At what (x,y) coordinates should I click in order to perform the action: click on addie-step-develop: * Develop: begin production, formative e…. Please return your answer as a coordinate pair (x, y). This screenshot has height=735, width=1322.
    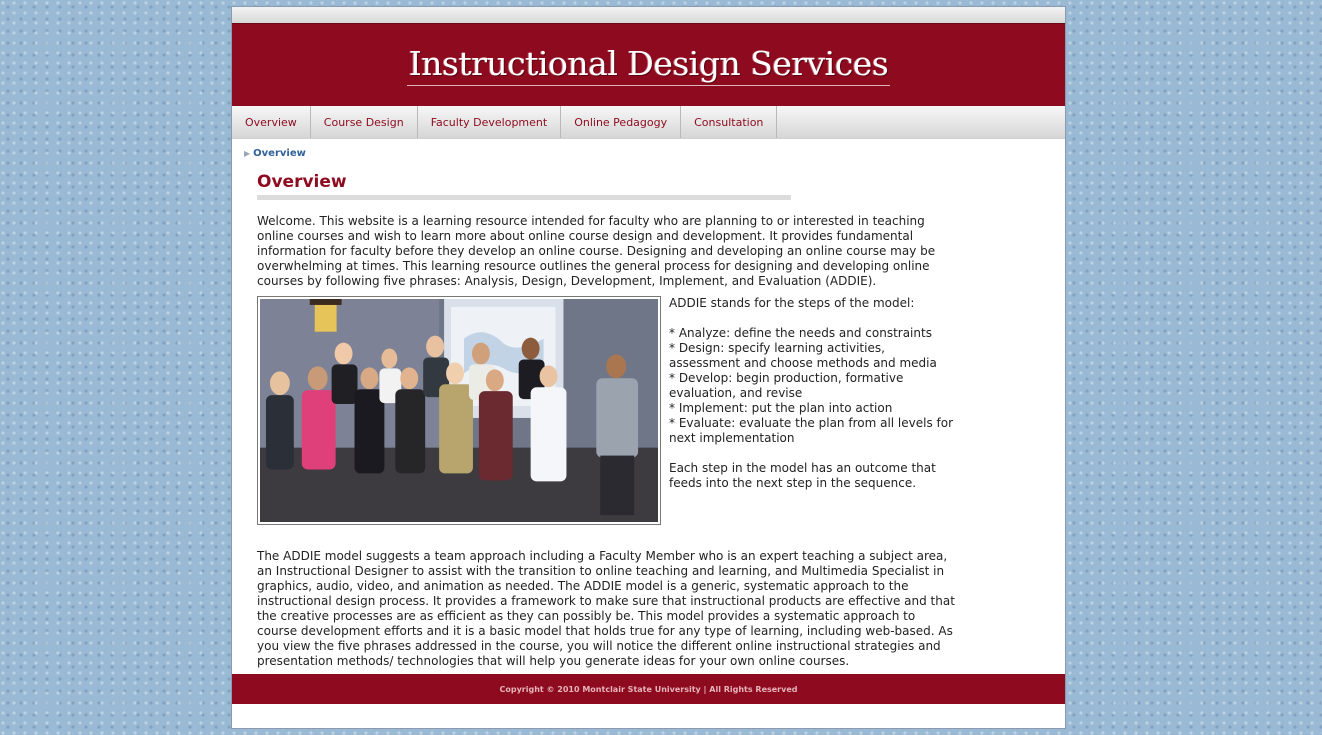
    Looking at the image, I should click on (786, 385).